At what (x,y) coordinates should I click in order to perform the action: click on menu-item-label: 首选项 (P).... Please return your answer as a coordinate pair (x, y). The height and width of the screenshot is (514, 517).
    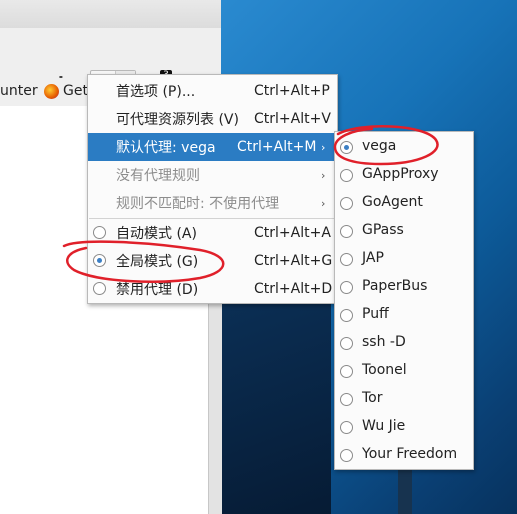
    Looking at the image, I should click on (156, 92).